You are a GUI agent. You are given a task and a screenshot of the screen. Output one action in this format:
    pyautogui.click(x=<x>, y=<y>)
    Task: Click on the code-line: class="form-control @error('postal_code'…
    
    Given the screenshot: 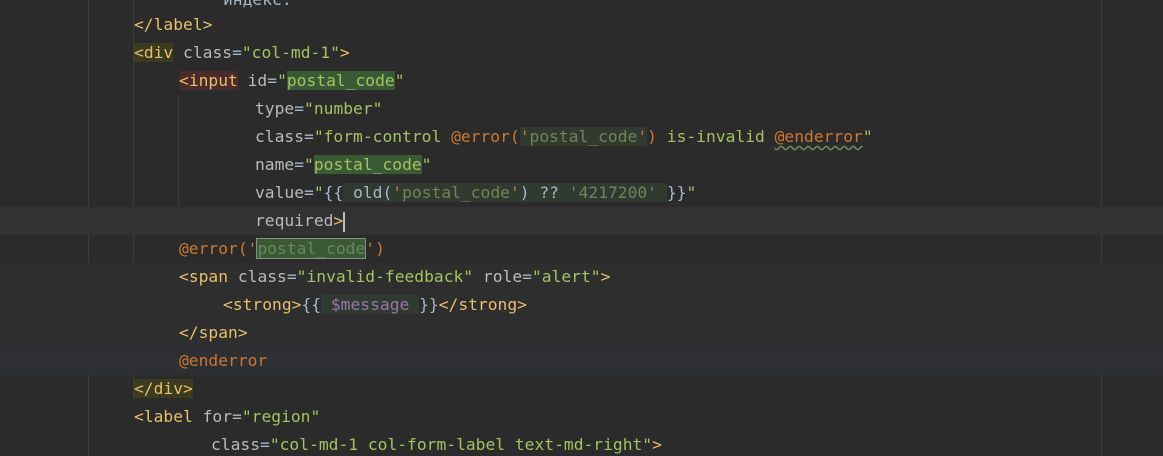 What is the action you would take?
    pyautogui.click(x=581, y=137)
    